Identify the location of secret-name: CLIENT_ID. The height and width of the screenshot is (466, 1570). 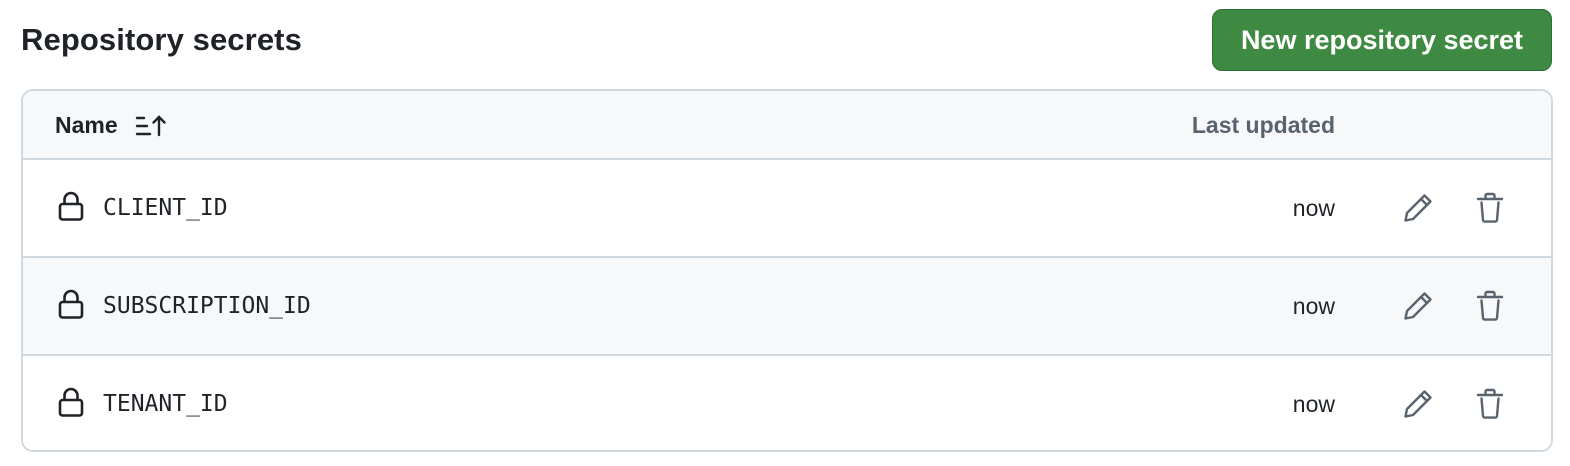
(165, 208).